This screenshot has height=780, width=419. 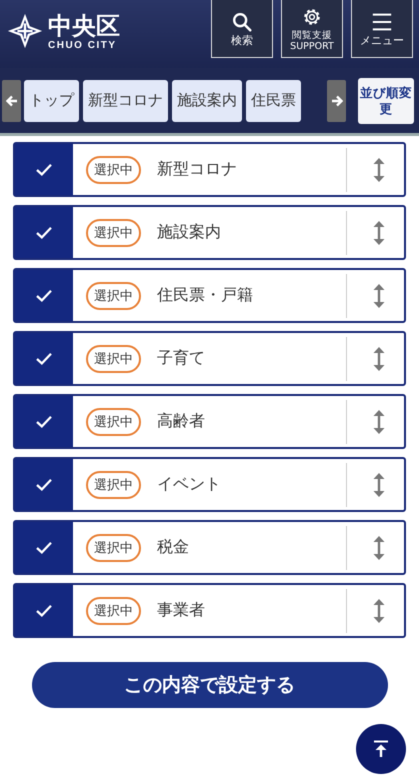 I want to click on category-tab: 住民票, so click(x=273, y=101).